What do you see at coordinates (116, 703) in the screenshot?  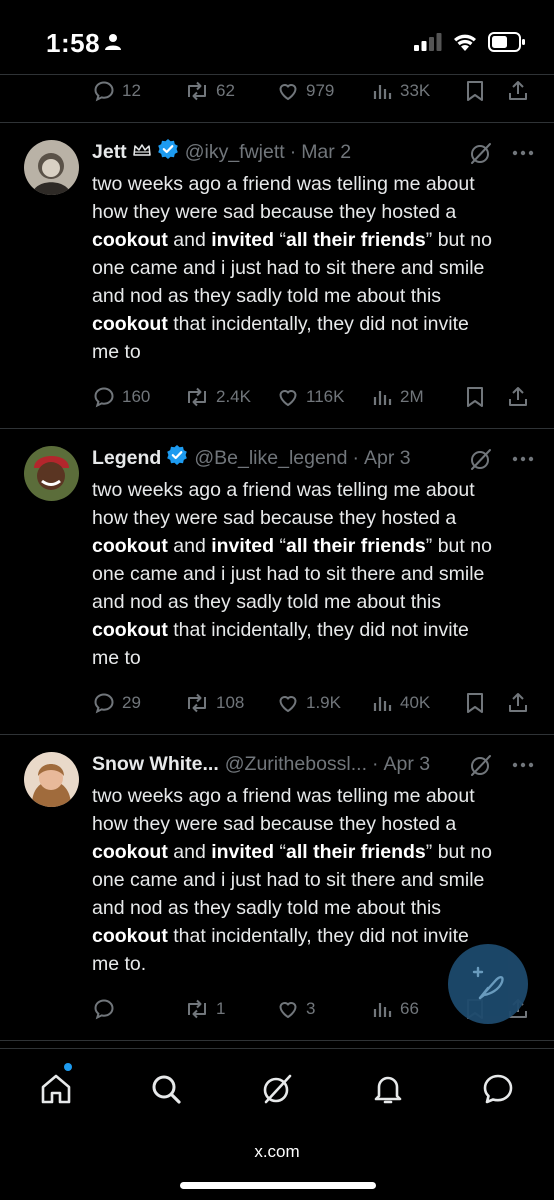 I see `reply-button: 29` at bounding box center [116, 703].